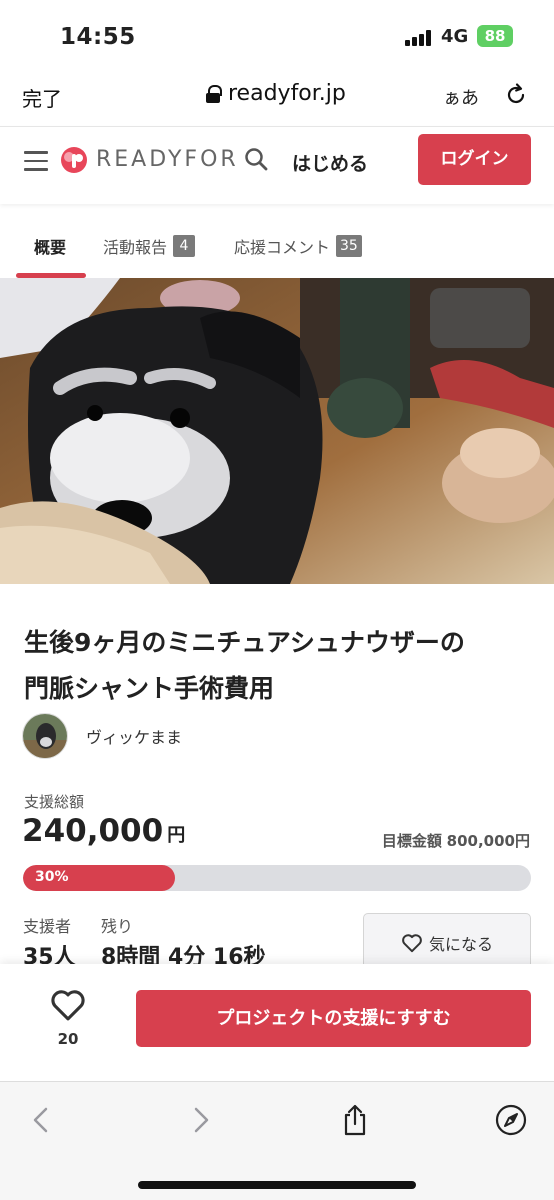 This screenshot has width=554, height=1200. I want to click on reload-icon, so click(516, 94).